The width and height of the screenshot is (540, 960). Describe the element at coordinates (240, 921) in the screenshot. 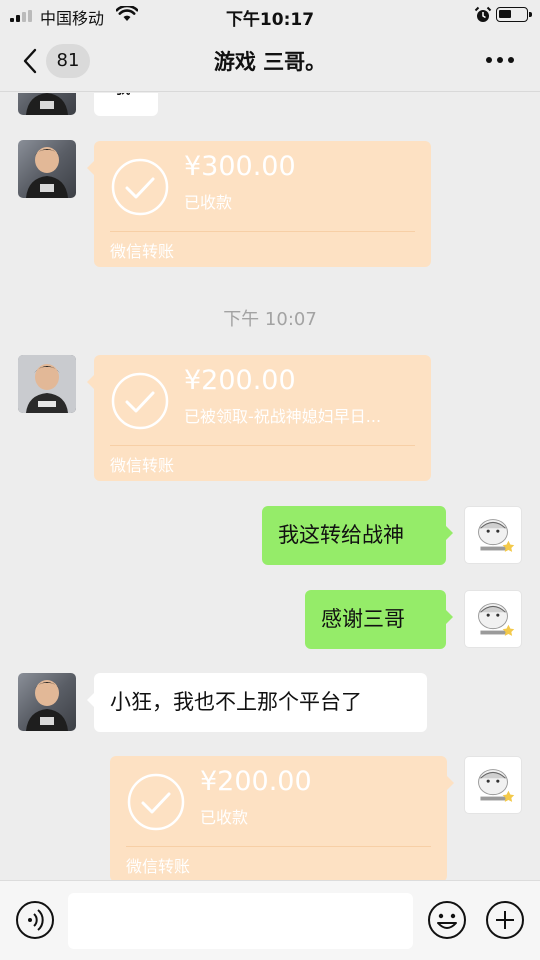

I see `message-input` at that location.